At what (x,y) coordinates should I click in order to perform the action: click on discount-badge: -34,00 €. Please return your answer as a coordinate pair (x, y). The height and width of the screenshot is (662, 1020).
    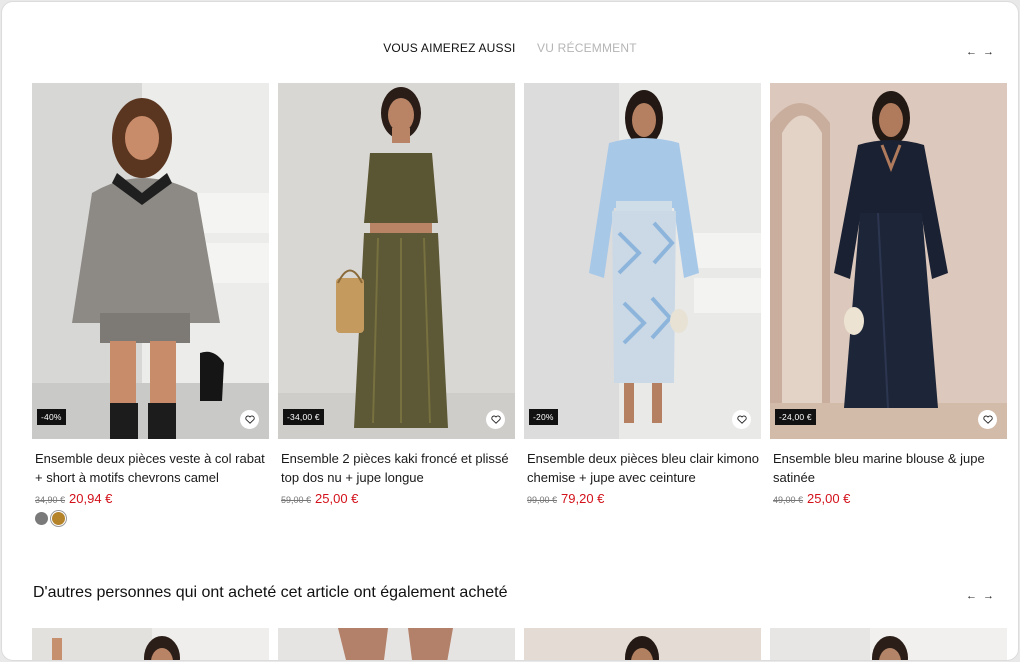
    Looking at the image, I should click on (303, 417).